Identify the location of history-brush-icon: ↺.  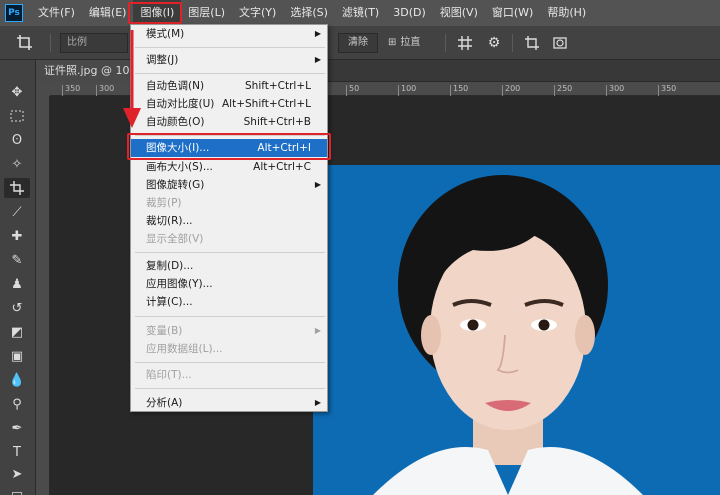
(17, 308).